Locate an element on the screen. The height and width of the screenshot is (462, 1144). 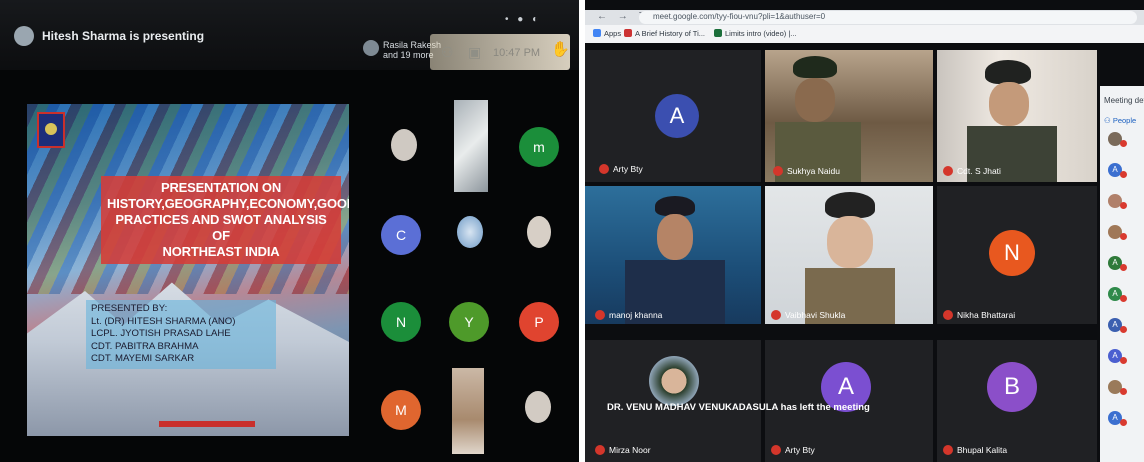
participant-name: manoj khanna is located at coordinates (636, 315).